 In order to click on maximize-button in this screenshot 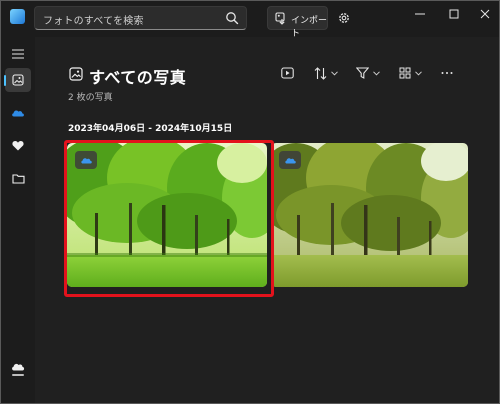, I will do `click(454, 14)`.